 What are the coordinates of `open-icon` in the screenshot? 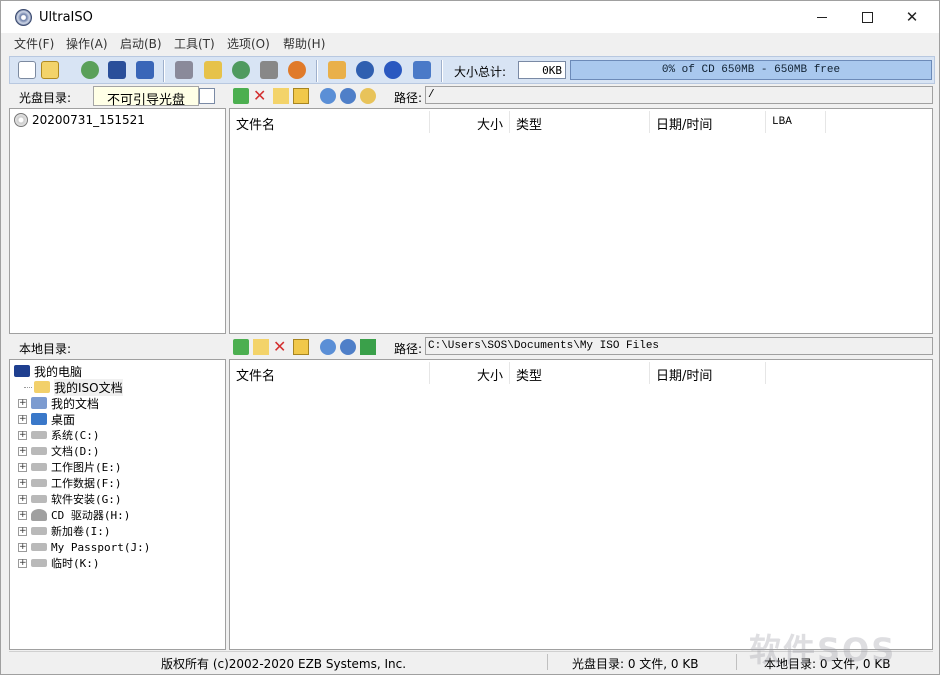 It's located at (50, 70).